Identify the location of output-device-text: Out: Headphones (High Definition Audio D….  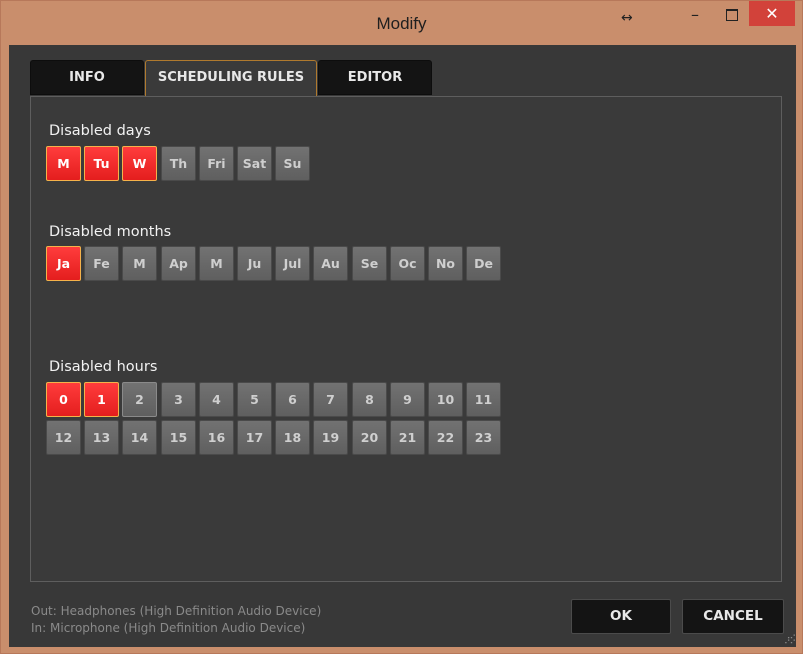
(176, 611).